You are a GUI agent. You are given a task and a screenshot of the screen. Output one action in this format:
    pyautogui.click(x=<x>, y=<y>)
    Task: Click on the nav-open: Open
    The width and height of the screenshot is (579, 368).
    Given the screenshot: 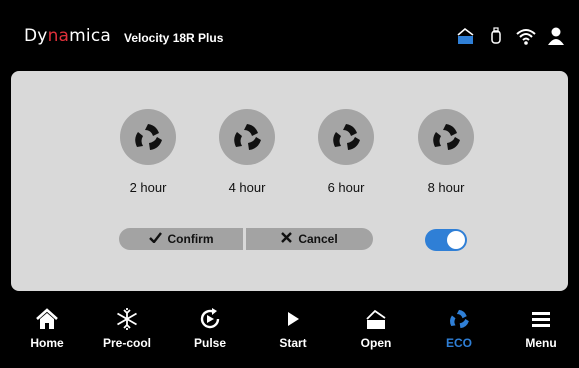 What is the action you would take?
    pyautogui.click(x=376, y=328)
    